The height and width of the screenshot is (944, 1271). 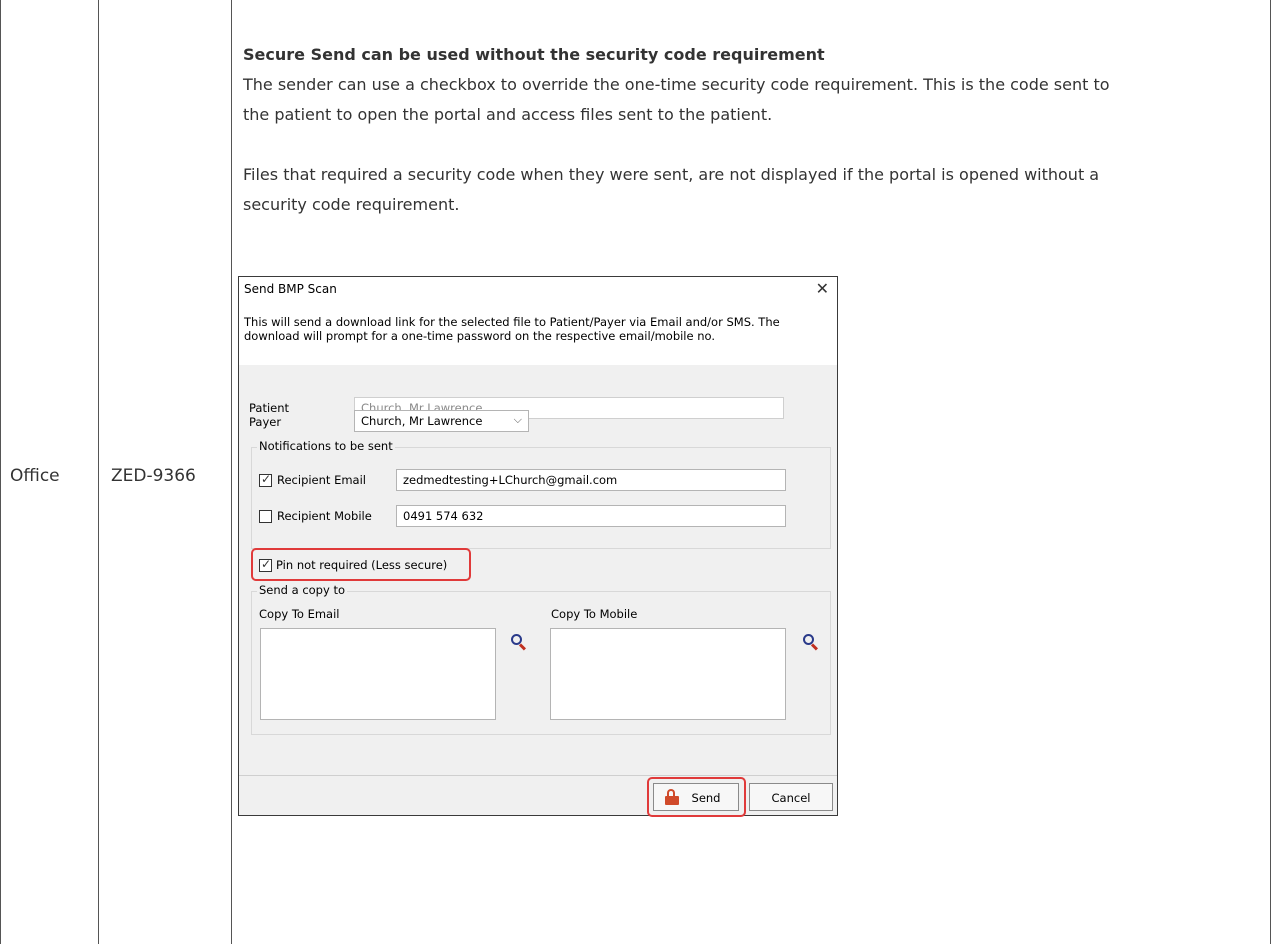 What do you see at coordinates (517, 419) in the screenshot?
I see `chevron-down-icon: ⌵` at bounding box center [517, 419].